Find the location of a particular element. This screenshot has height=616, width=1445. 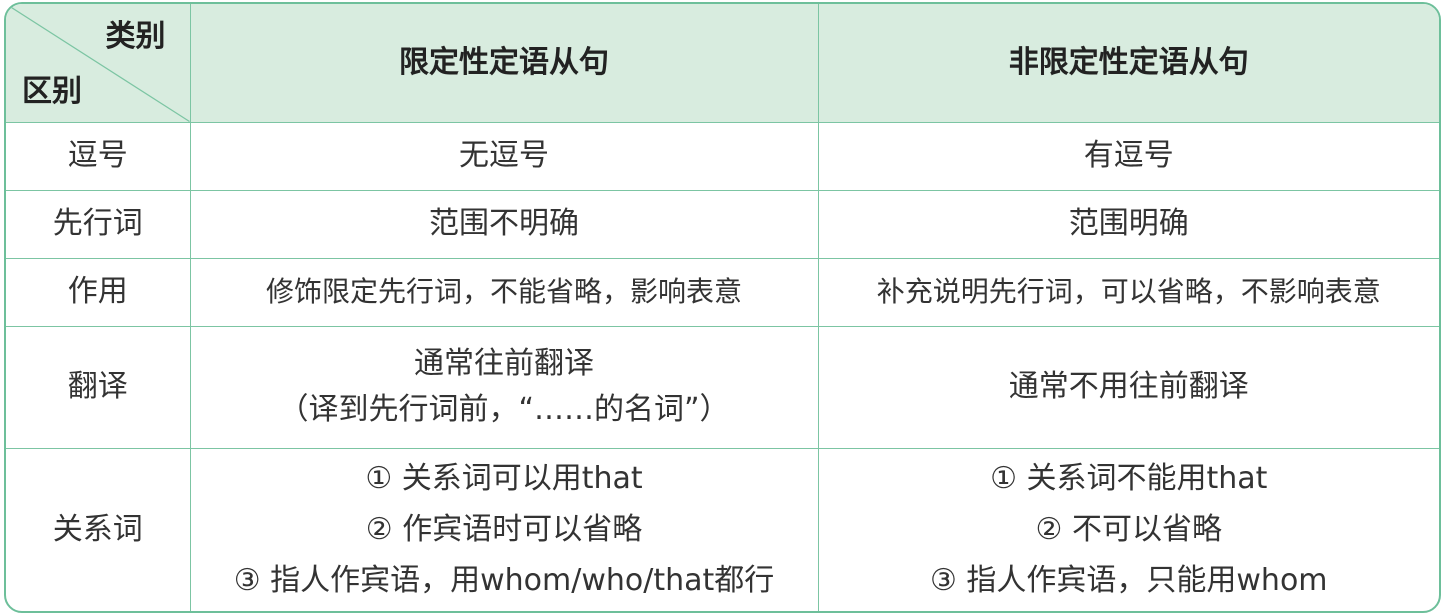

row-label: 翻译 is located at coordinates (98, 387).